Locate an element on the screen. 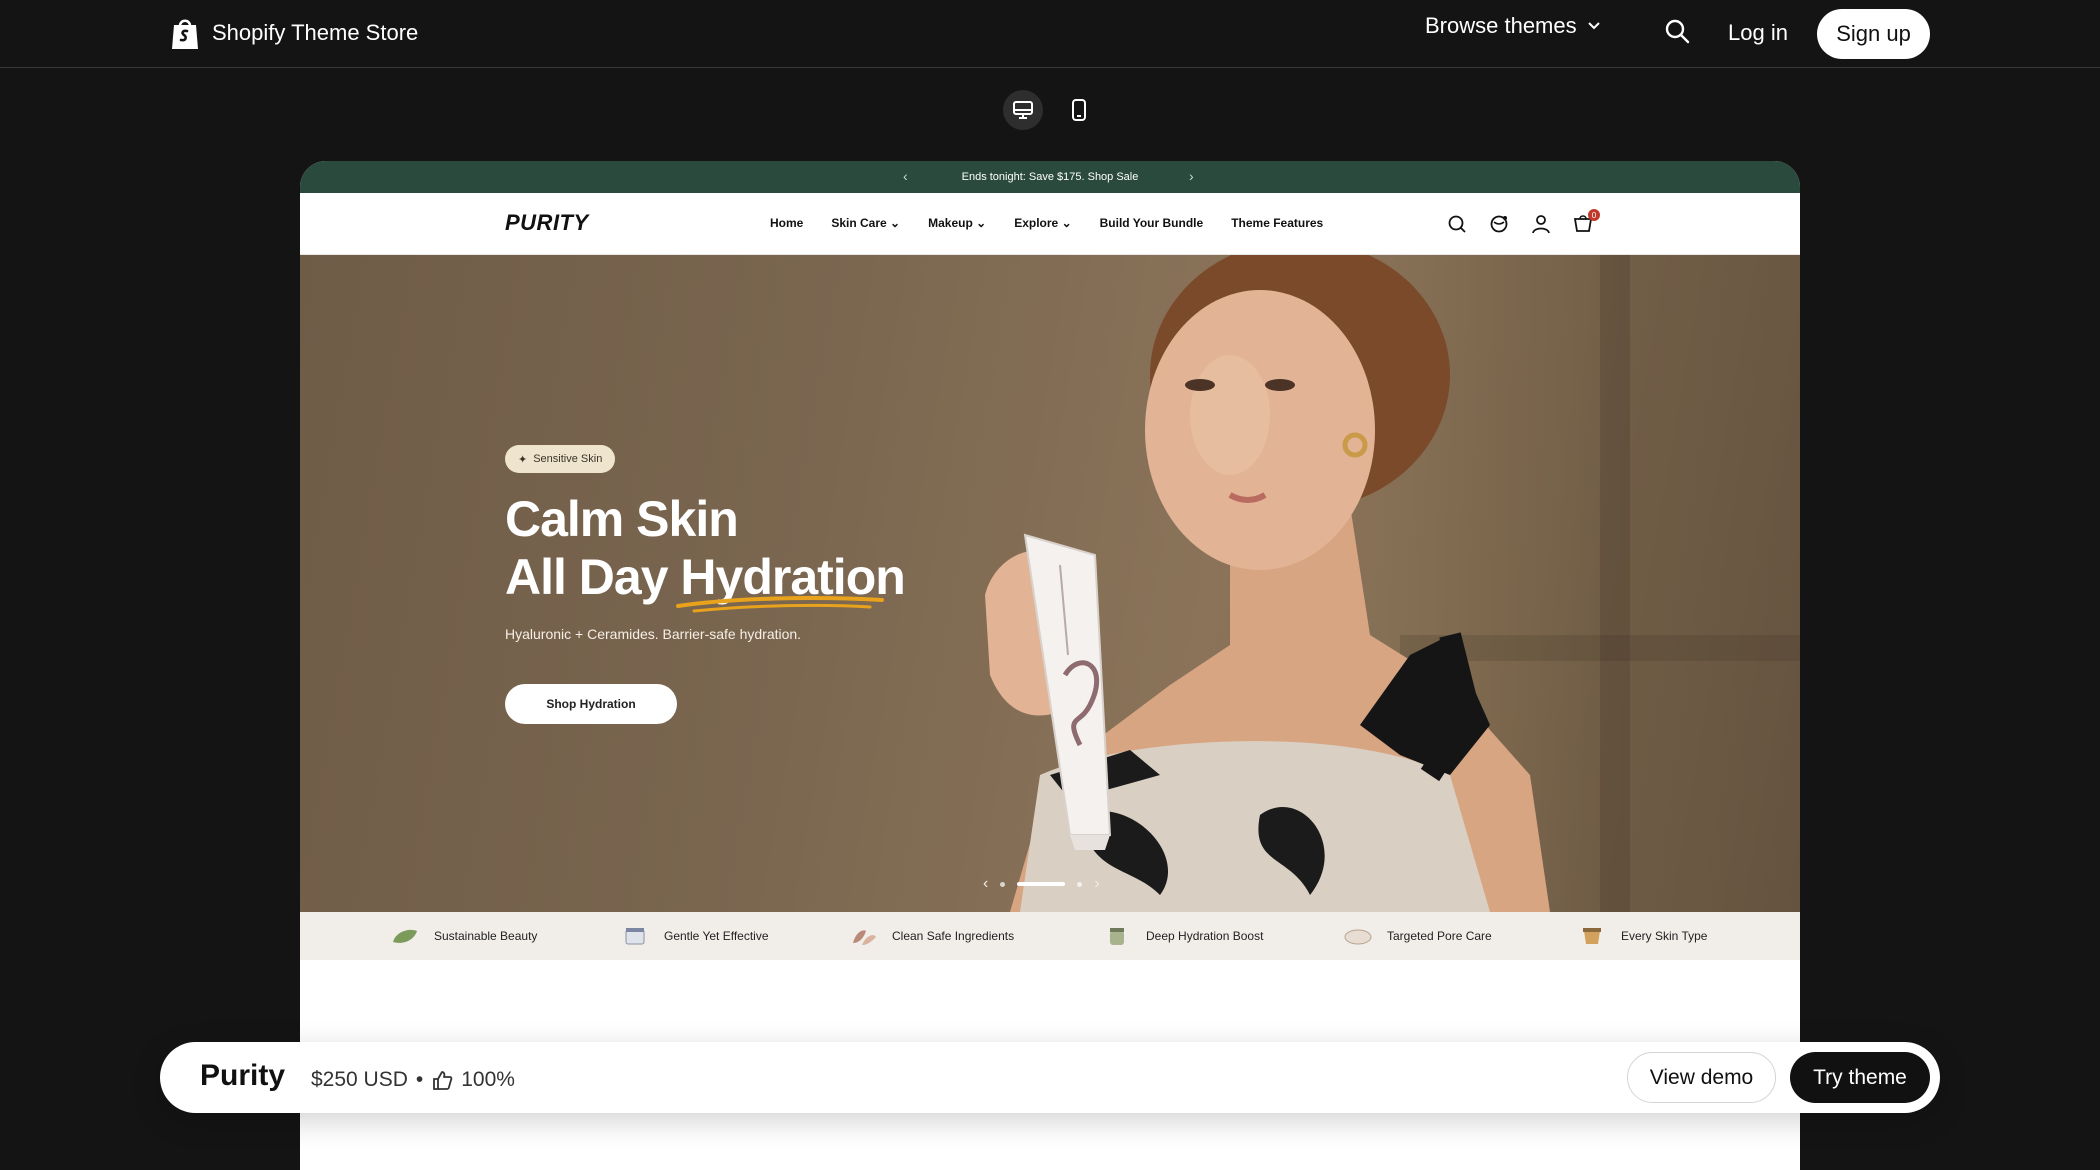 This screenshot has width=2100, height=1170. cream-jar-icon is located at coordinates (1592, 936).